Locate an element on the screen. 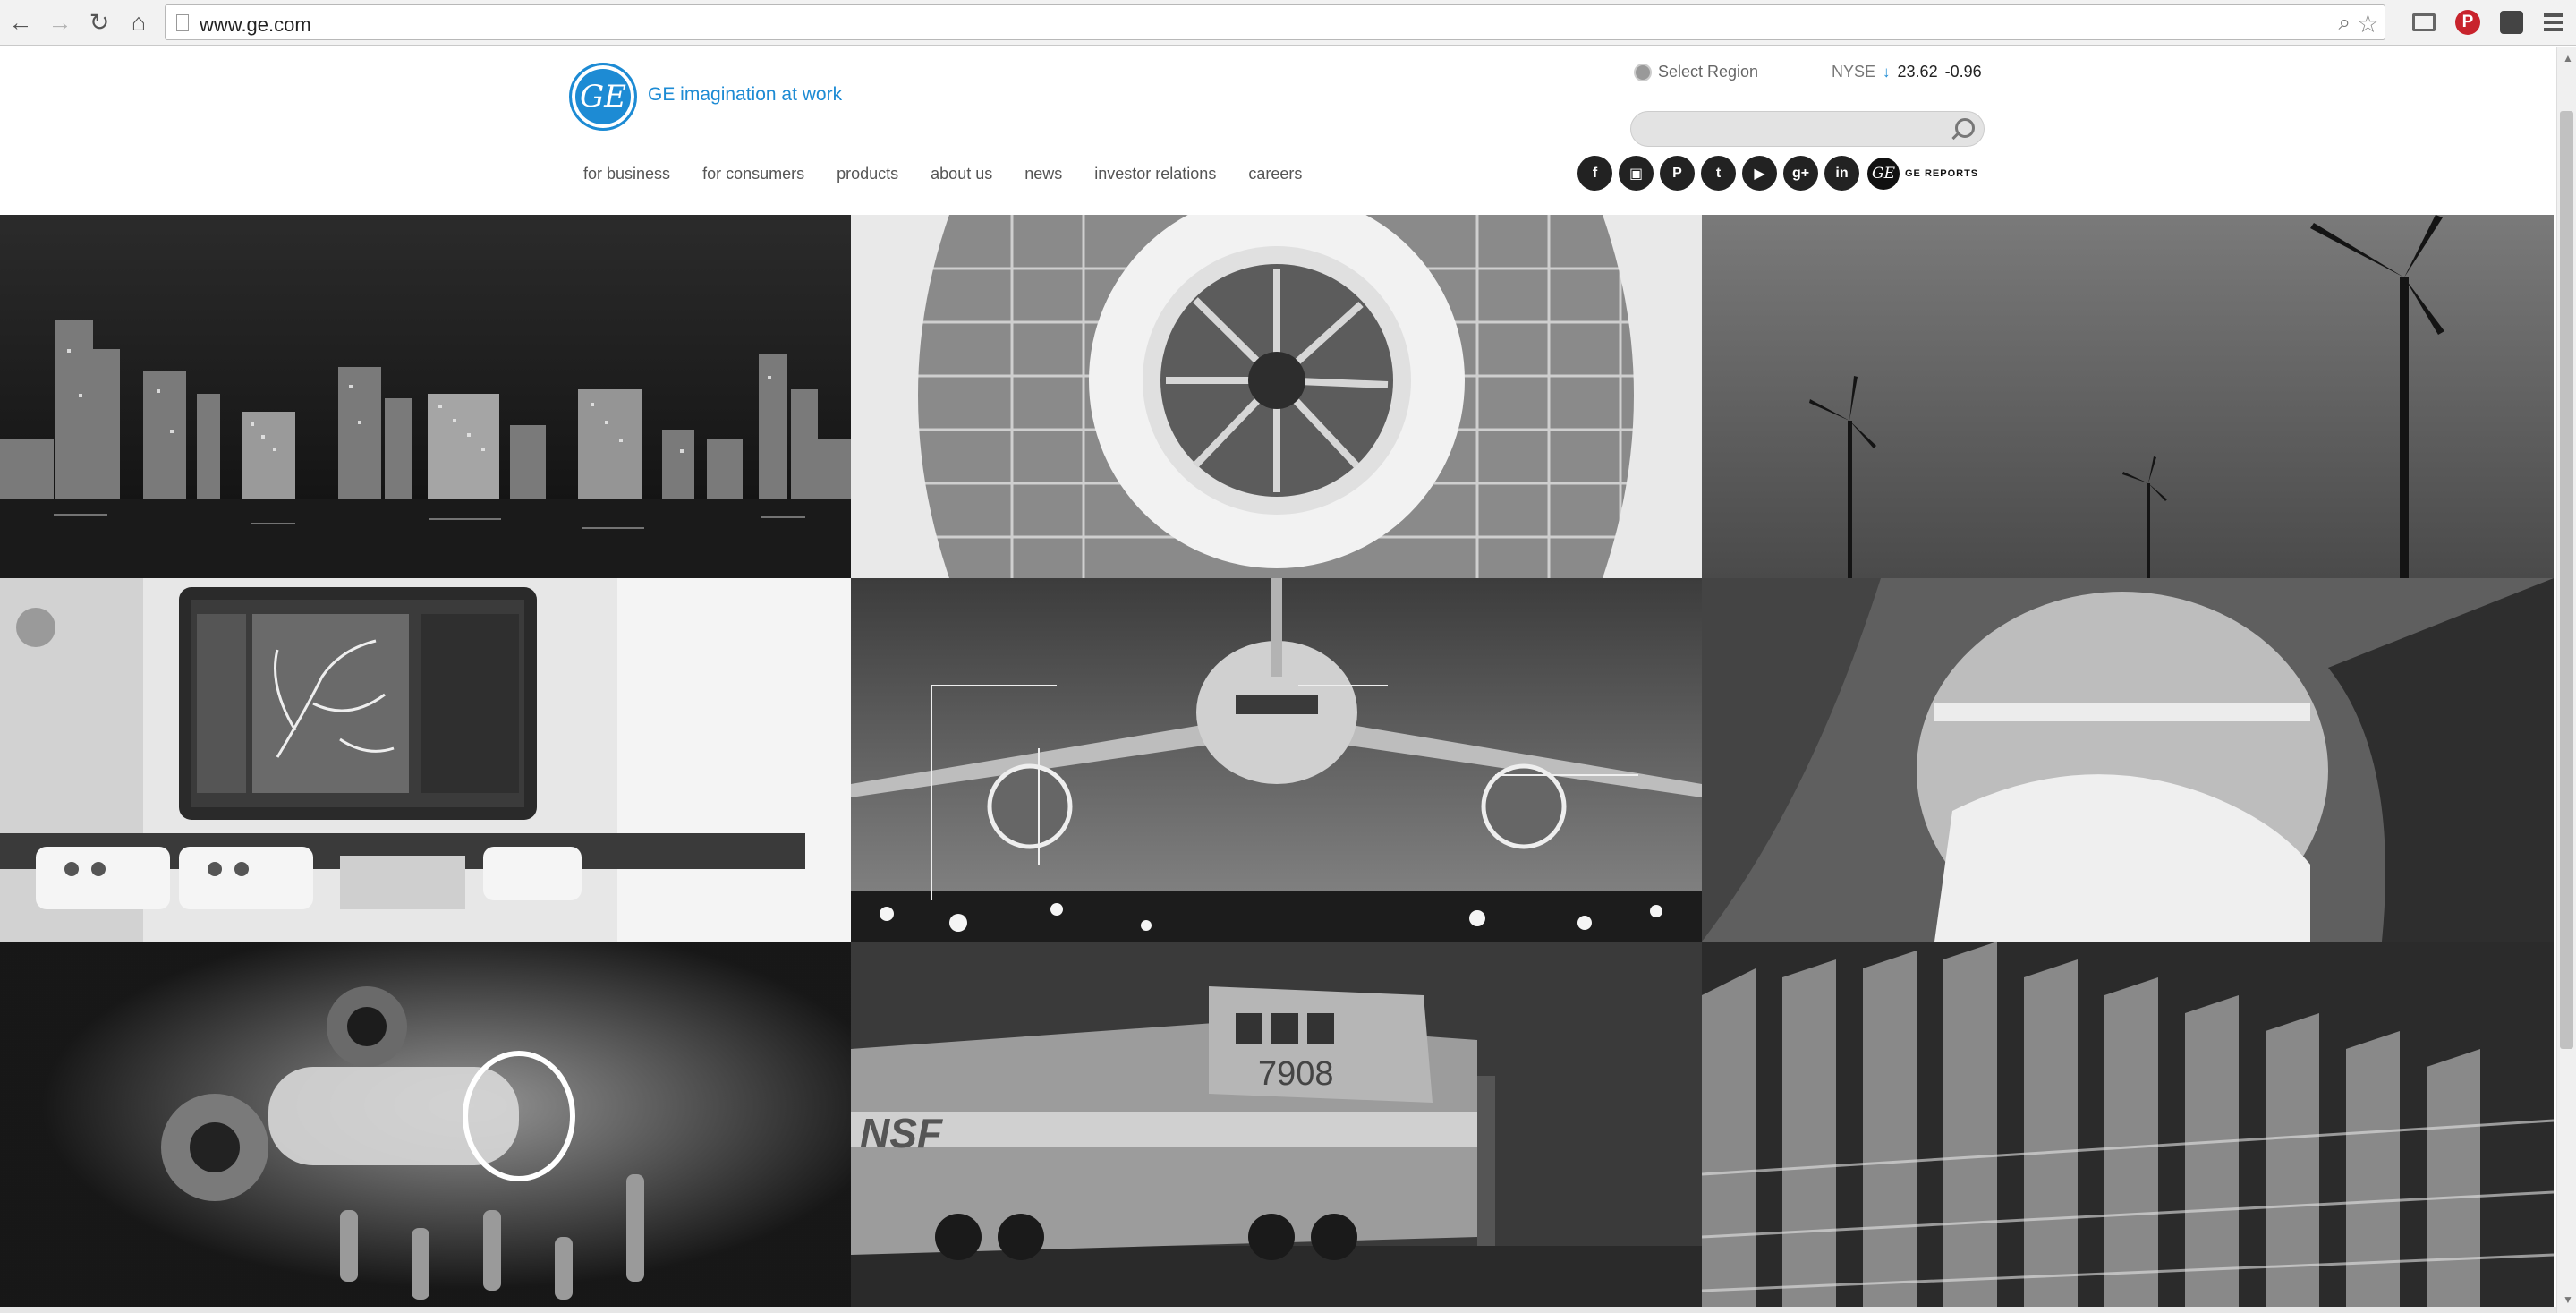 The width and height of the screenshot is (2576, 1313). address-bar: www.ge.com ⌕ ☆ is located at coordinates (1275, 22).